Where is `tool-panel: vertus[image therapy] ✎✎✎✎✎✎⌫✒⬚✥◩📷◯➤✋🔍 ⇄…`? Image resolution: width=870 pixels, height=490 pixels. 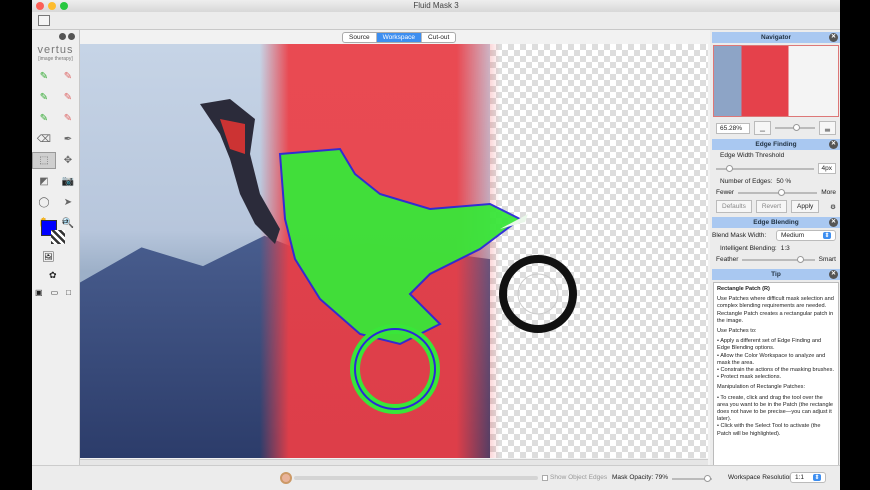
tool-panel: vertus[image therapy] ✎✎✎✎✎✎⌫✒⬚✥◩📷◯➤✋🔍 ⇄… is located at coordinates (56, 247).